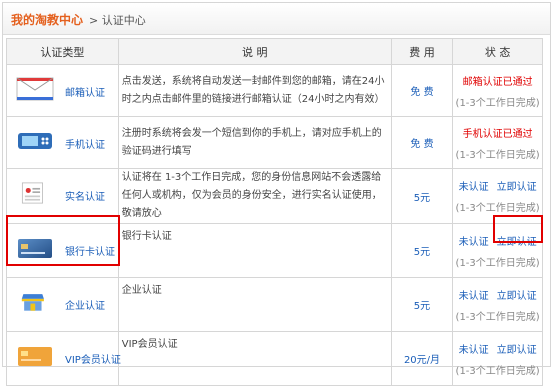 Image resolution: width=555 pixels, height=386 pixels. What do you see at coordinates (497, 134) in the screenshot?
I see `status-passed: 手机认证已通过` at bounding box center [497, 134].